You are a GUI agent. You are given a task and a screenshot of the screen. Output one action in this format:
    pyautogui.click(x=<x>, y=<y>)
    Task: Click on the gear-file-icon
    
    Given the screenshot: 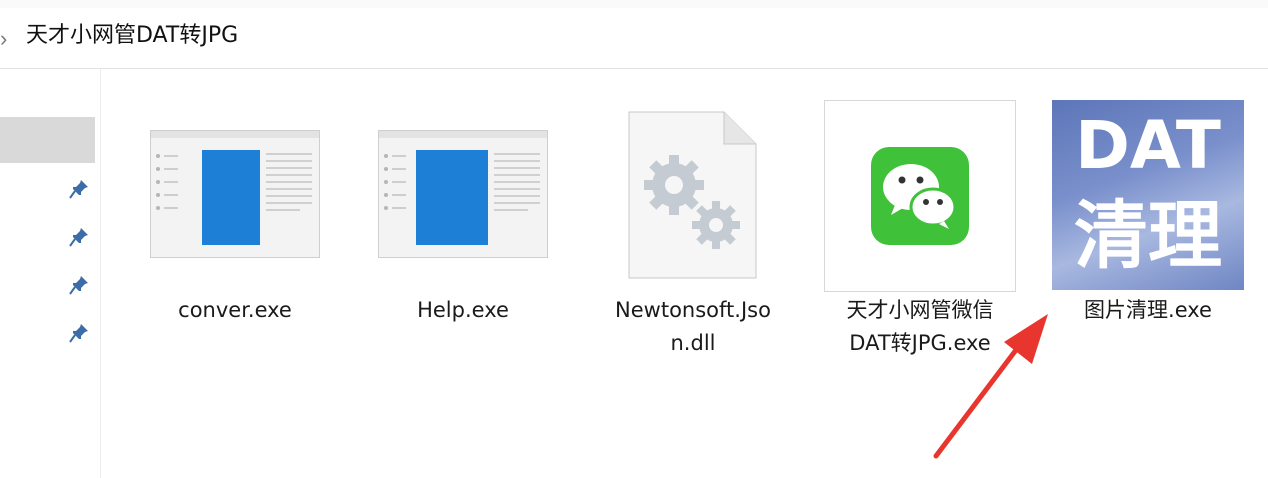 What is the action you would take?
    pyautogui.click(x=692, y=195)
    